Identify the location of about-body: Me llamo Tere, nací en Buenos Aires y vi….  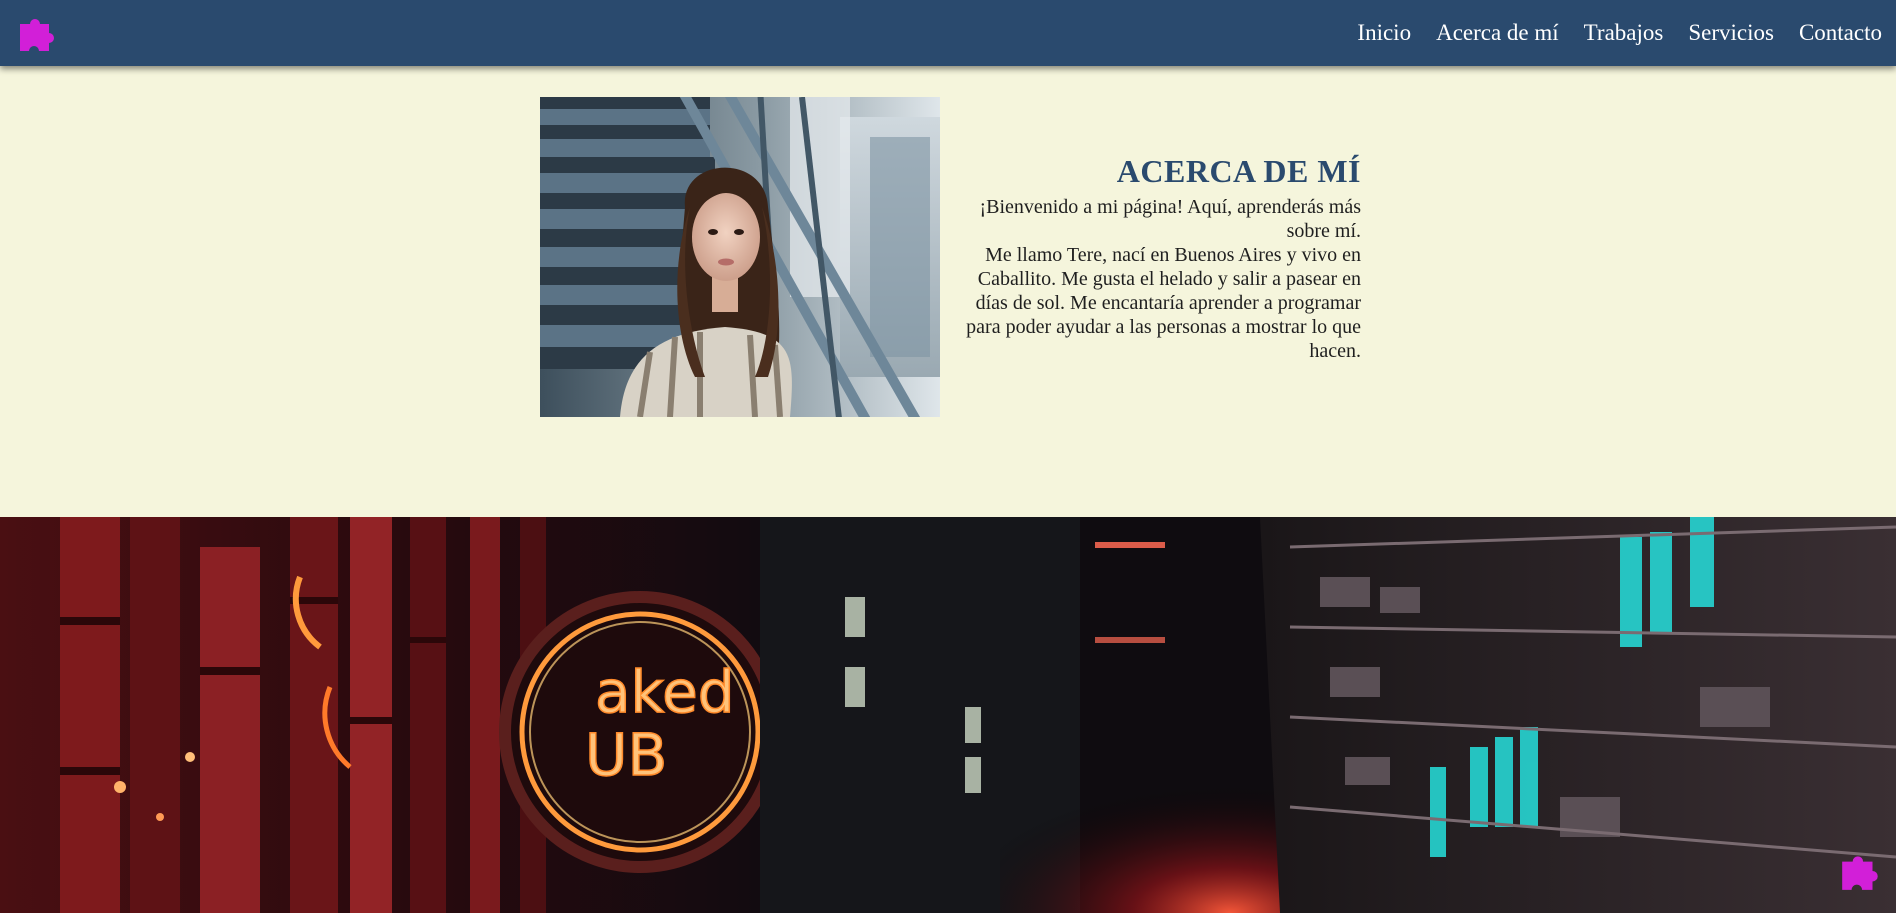
(1163, 303).